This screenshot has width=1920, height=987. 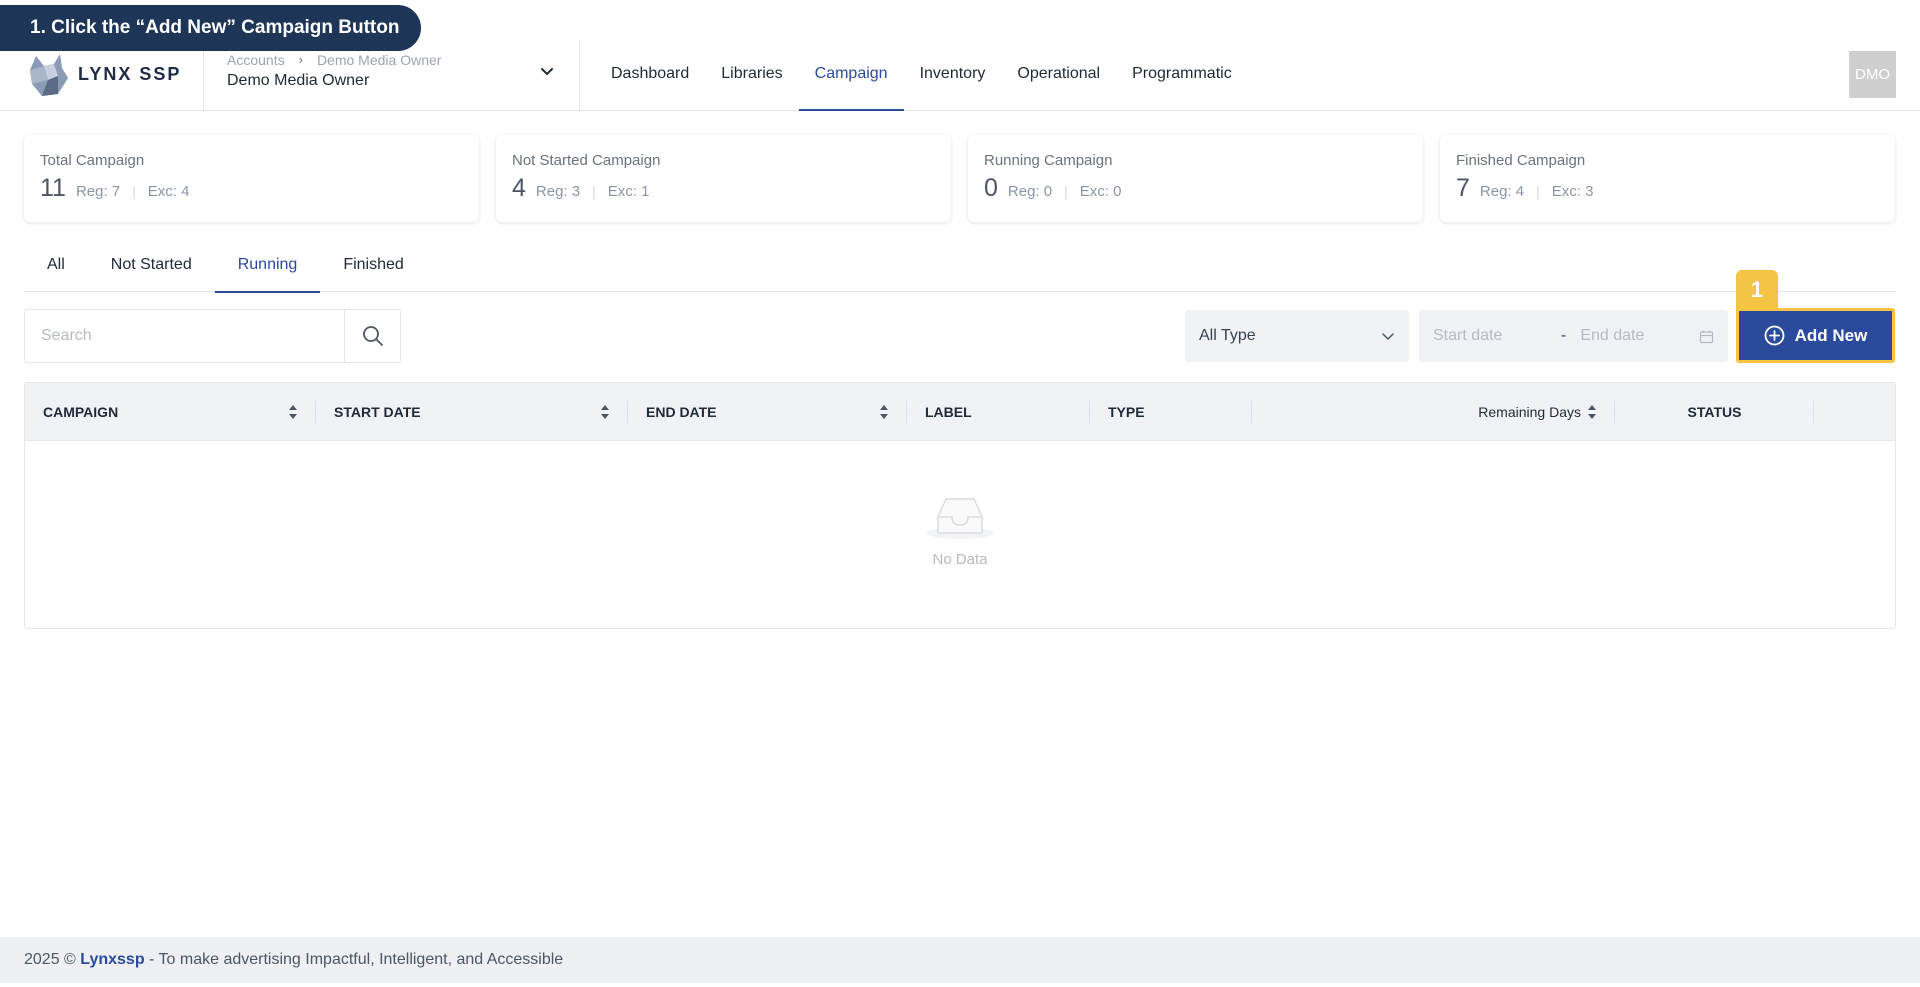 I want to click on column-type: TYPE, so click(x=1171, y=411).